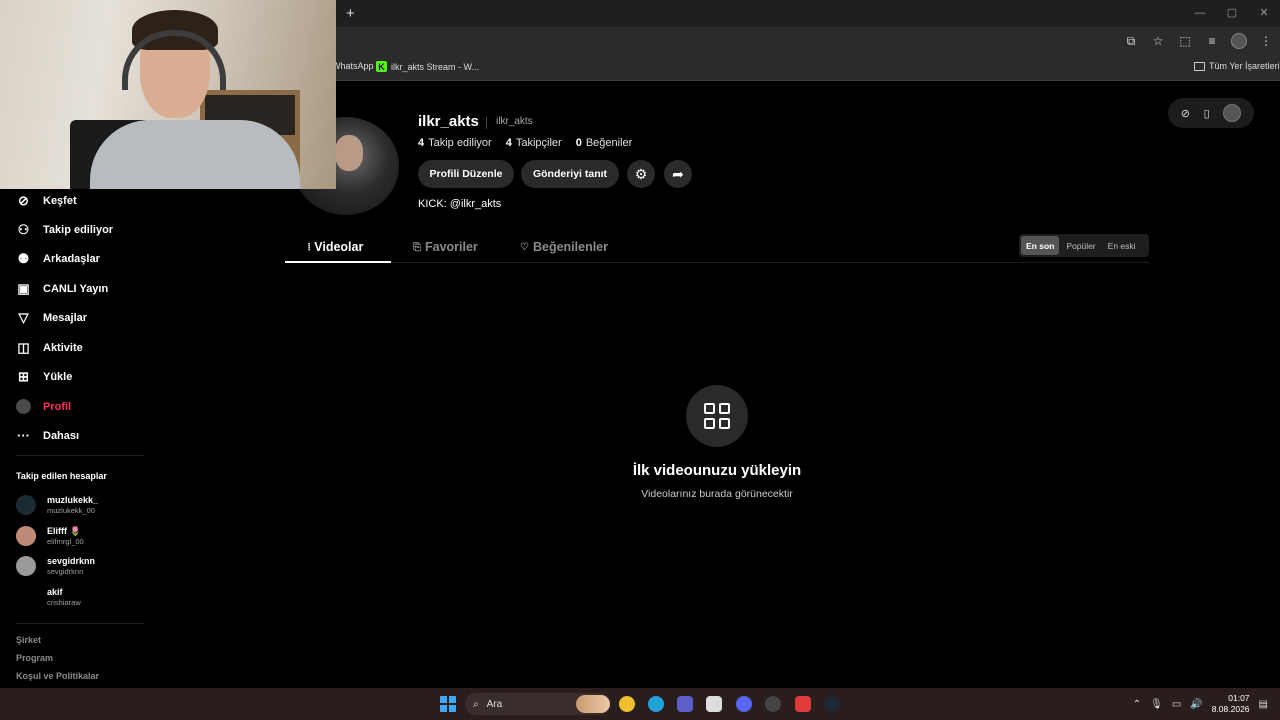 This screenshot has width=1280, height=720. I want to click on sidebar-item-more: ··· Dahası, so click(47, 435).